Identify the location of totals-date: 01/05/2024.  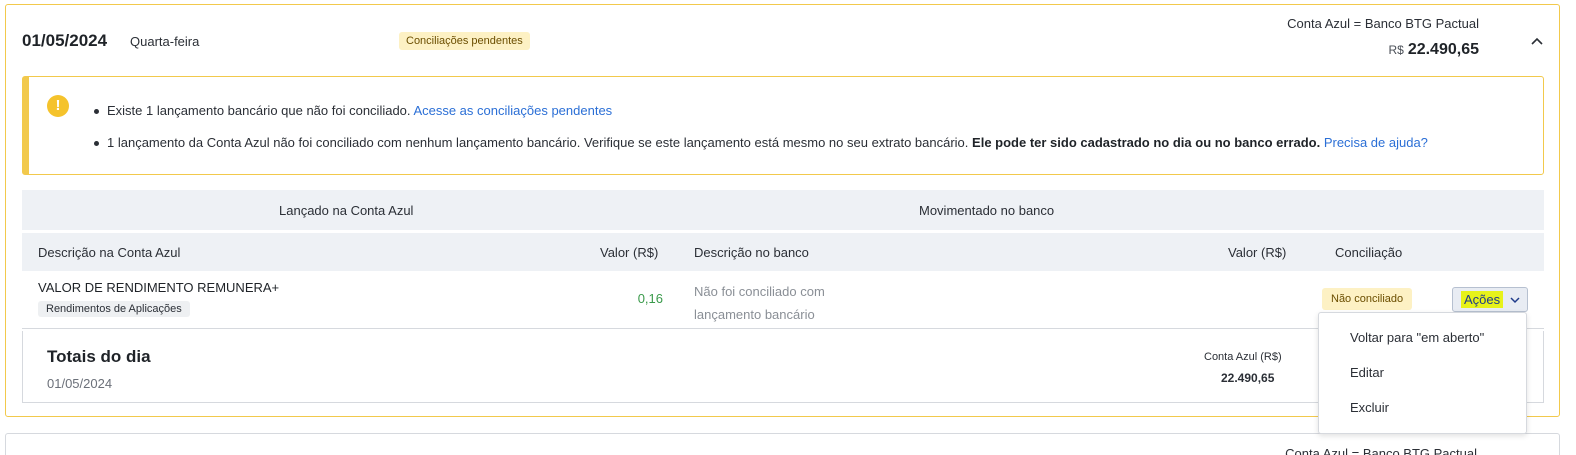
(80, 383).